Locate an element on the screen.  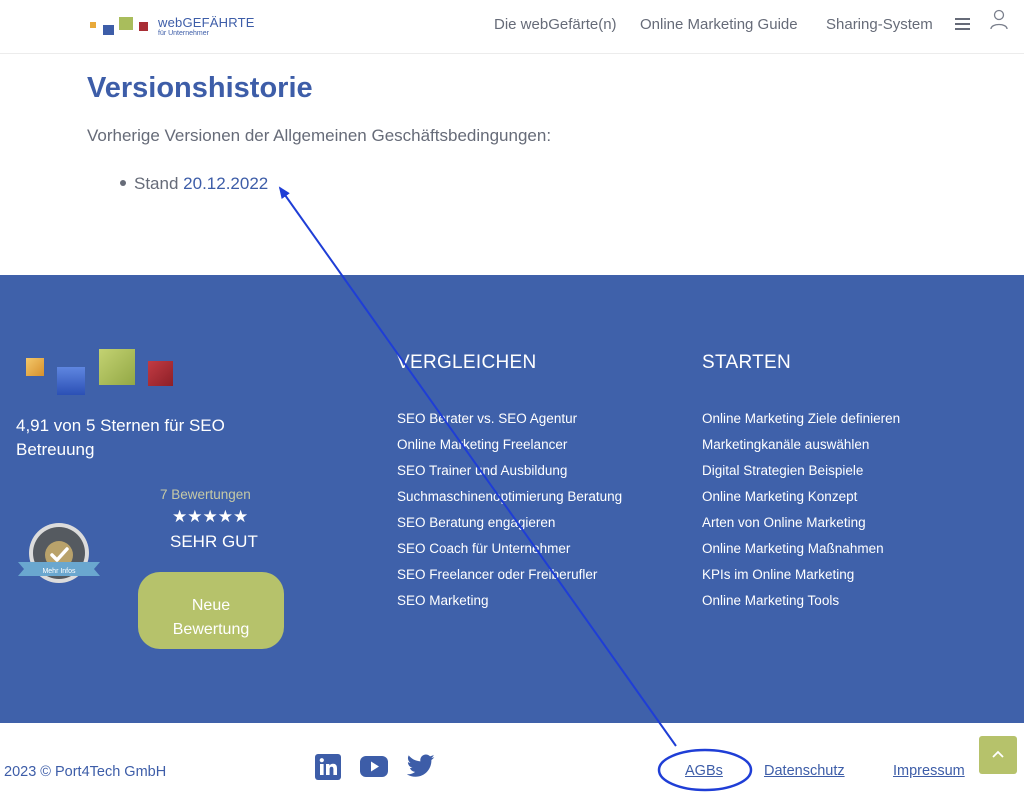
provenexpert-badge-icon: Mehr Infos is located at coordinates (59, 554).